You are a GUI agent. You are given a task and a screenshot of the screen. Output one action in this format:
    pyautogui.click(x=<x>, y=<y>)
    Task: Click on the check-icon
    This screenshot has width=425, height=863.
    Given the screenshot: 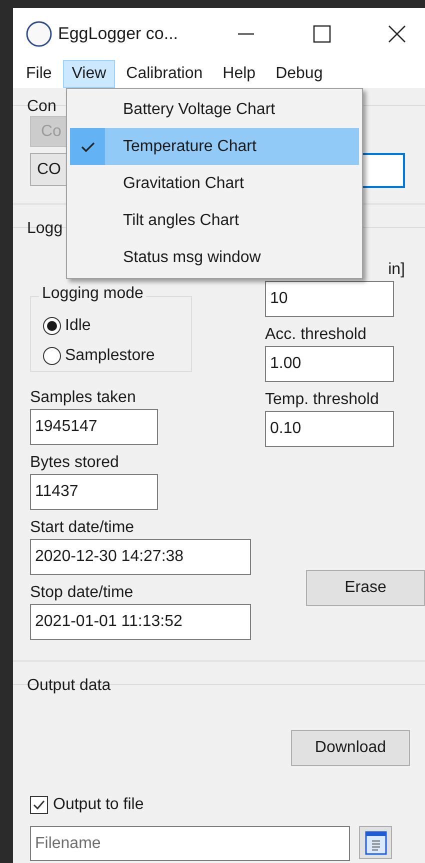 What is the action you would take?
    pyautogui.click(x=39, y=805)
    